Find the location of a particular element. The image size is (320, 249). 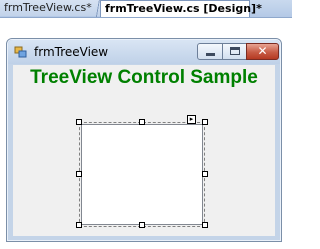

form-icon is located at coordinates (20, 52).